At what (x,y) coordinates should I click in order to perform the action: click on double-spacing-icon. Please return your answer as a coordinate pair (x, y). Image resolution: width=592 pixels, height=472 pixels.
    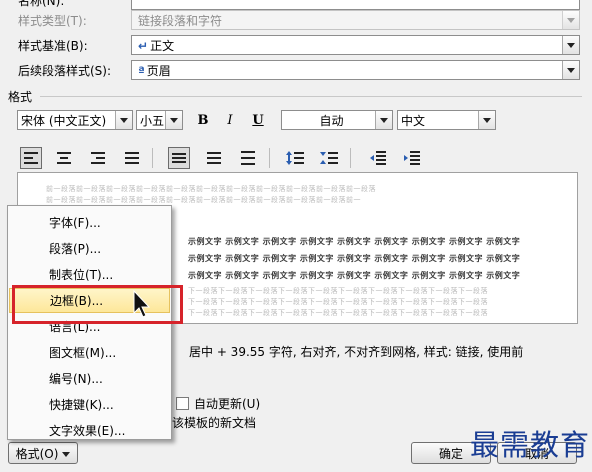
    Looking at the image, I should click on (248, 158).